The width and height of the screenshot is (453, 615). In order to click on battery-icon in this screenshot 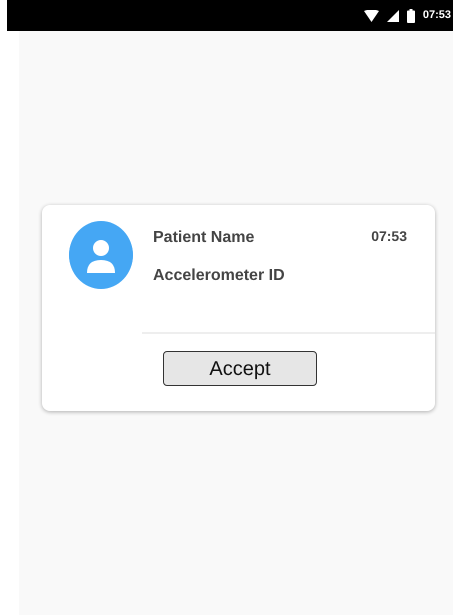, I will do `click(410, 15)`.